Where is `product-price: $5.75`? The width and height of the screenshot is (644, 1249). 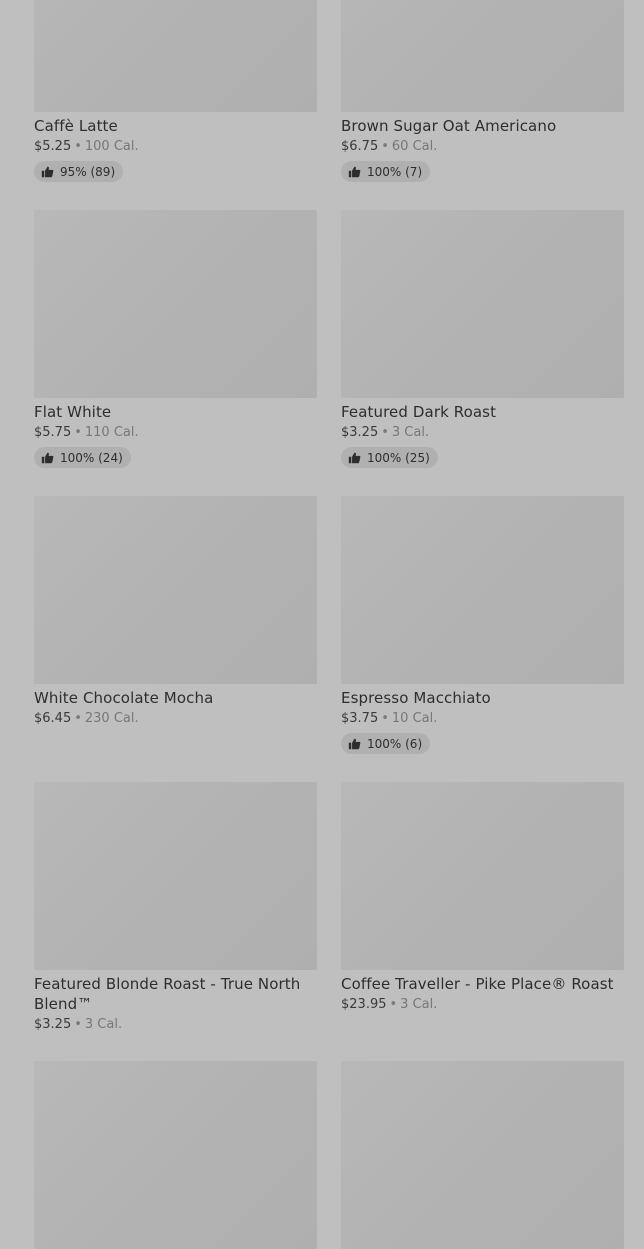
product-price: $5.75 is located at coordinates (53, 432).